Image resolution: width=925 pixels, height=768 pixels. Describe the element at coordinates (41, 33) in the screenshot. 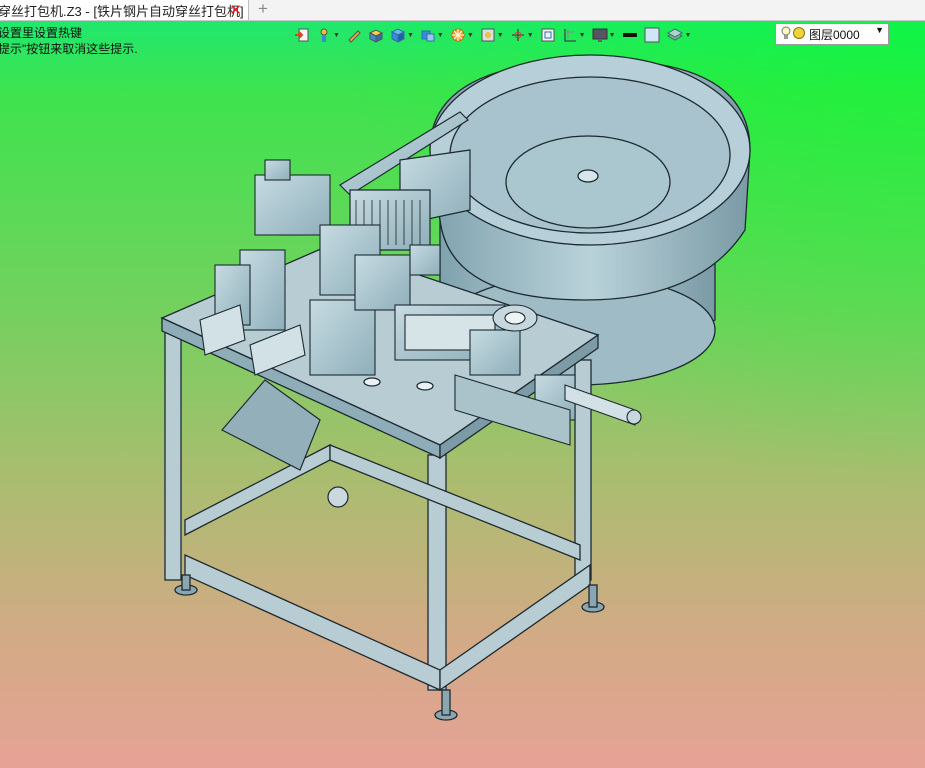

I see `hint-line-1: 设置里设置热键` at that location.